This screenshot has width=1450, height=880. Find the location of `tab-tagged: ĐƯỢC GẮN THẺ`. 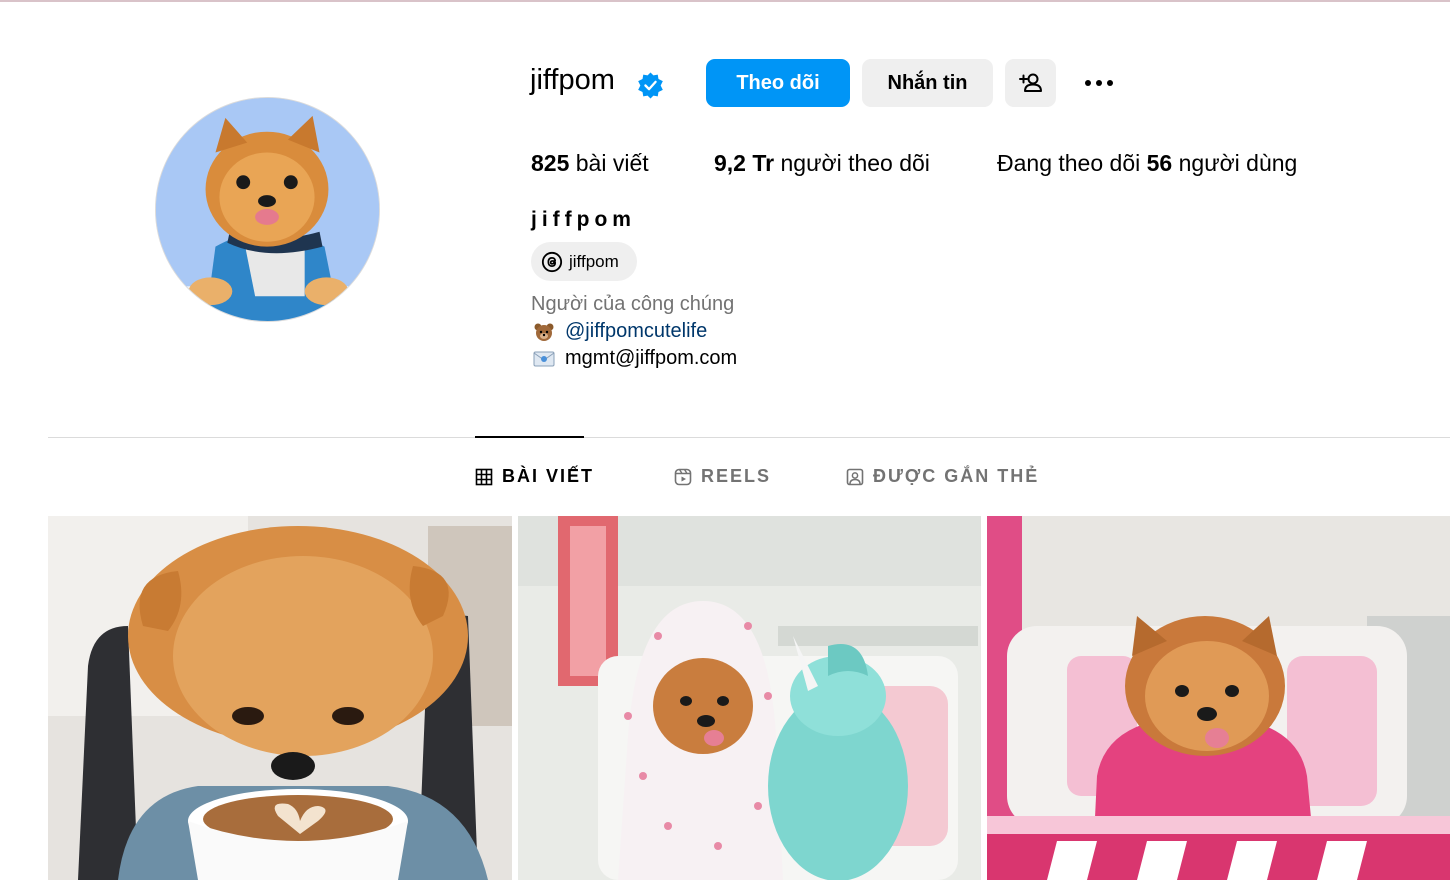

tab-tagged: ĐƯỢC GẮN THẺ is located at coordinates (942, 476).